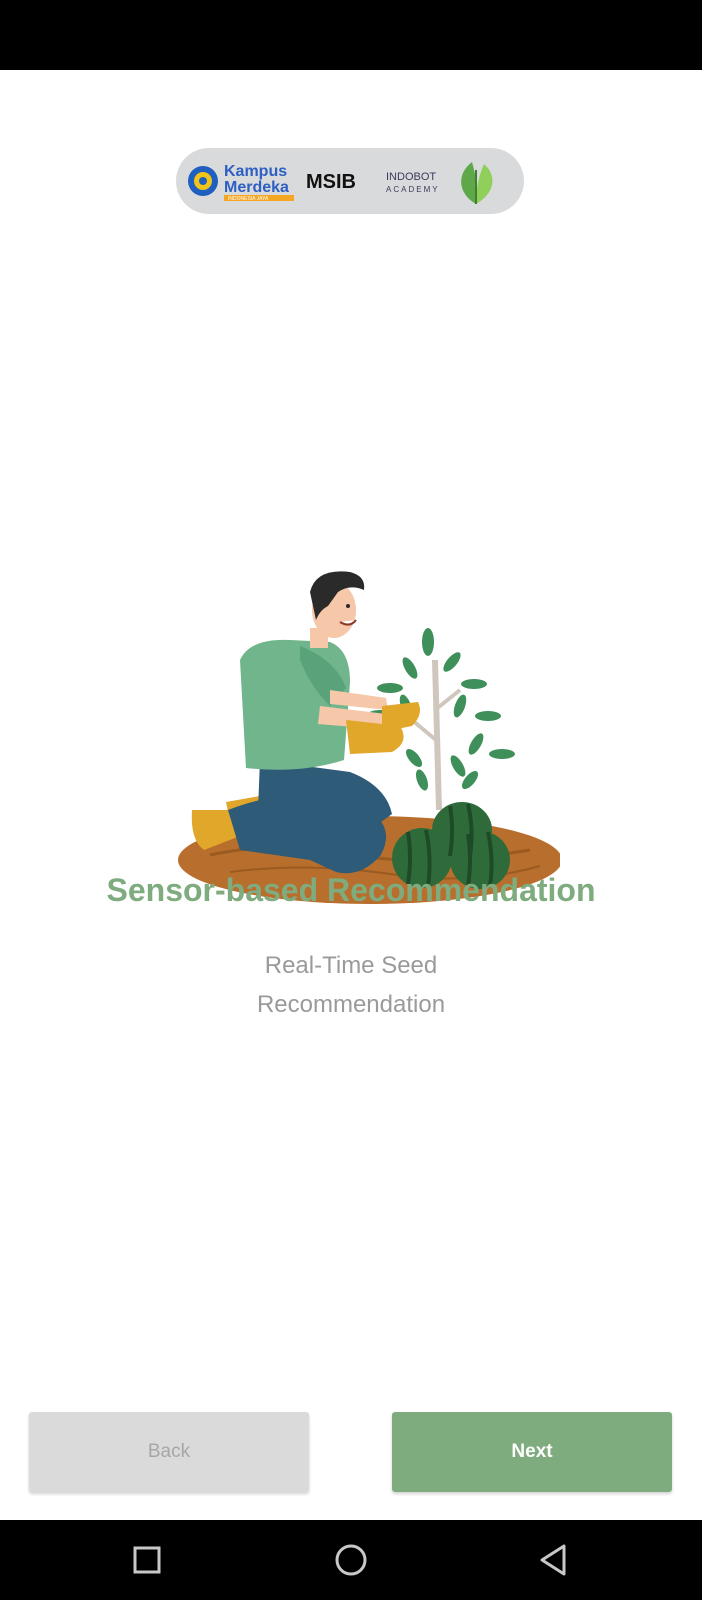  I want to click on svg-text: Merdeka, so click(256, 187).